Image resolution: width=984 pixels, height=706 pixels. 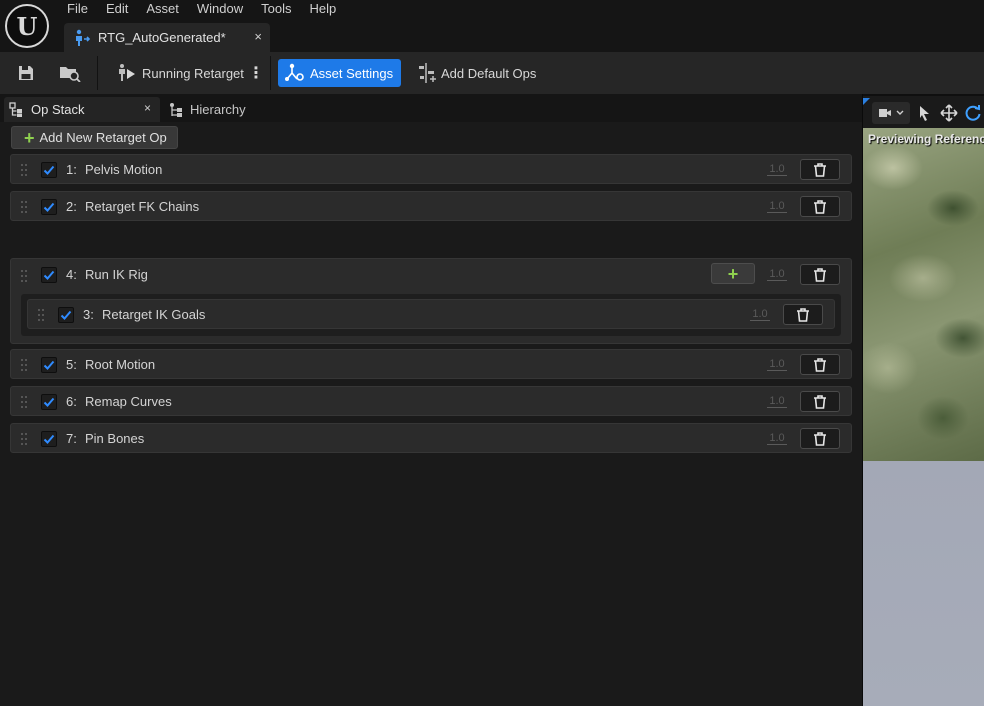 I want to click on tab-hierarchy-label: Hierarchy, so click(x=218, y=109).